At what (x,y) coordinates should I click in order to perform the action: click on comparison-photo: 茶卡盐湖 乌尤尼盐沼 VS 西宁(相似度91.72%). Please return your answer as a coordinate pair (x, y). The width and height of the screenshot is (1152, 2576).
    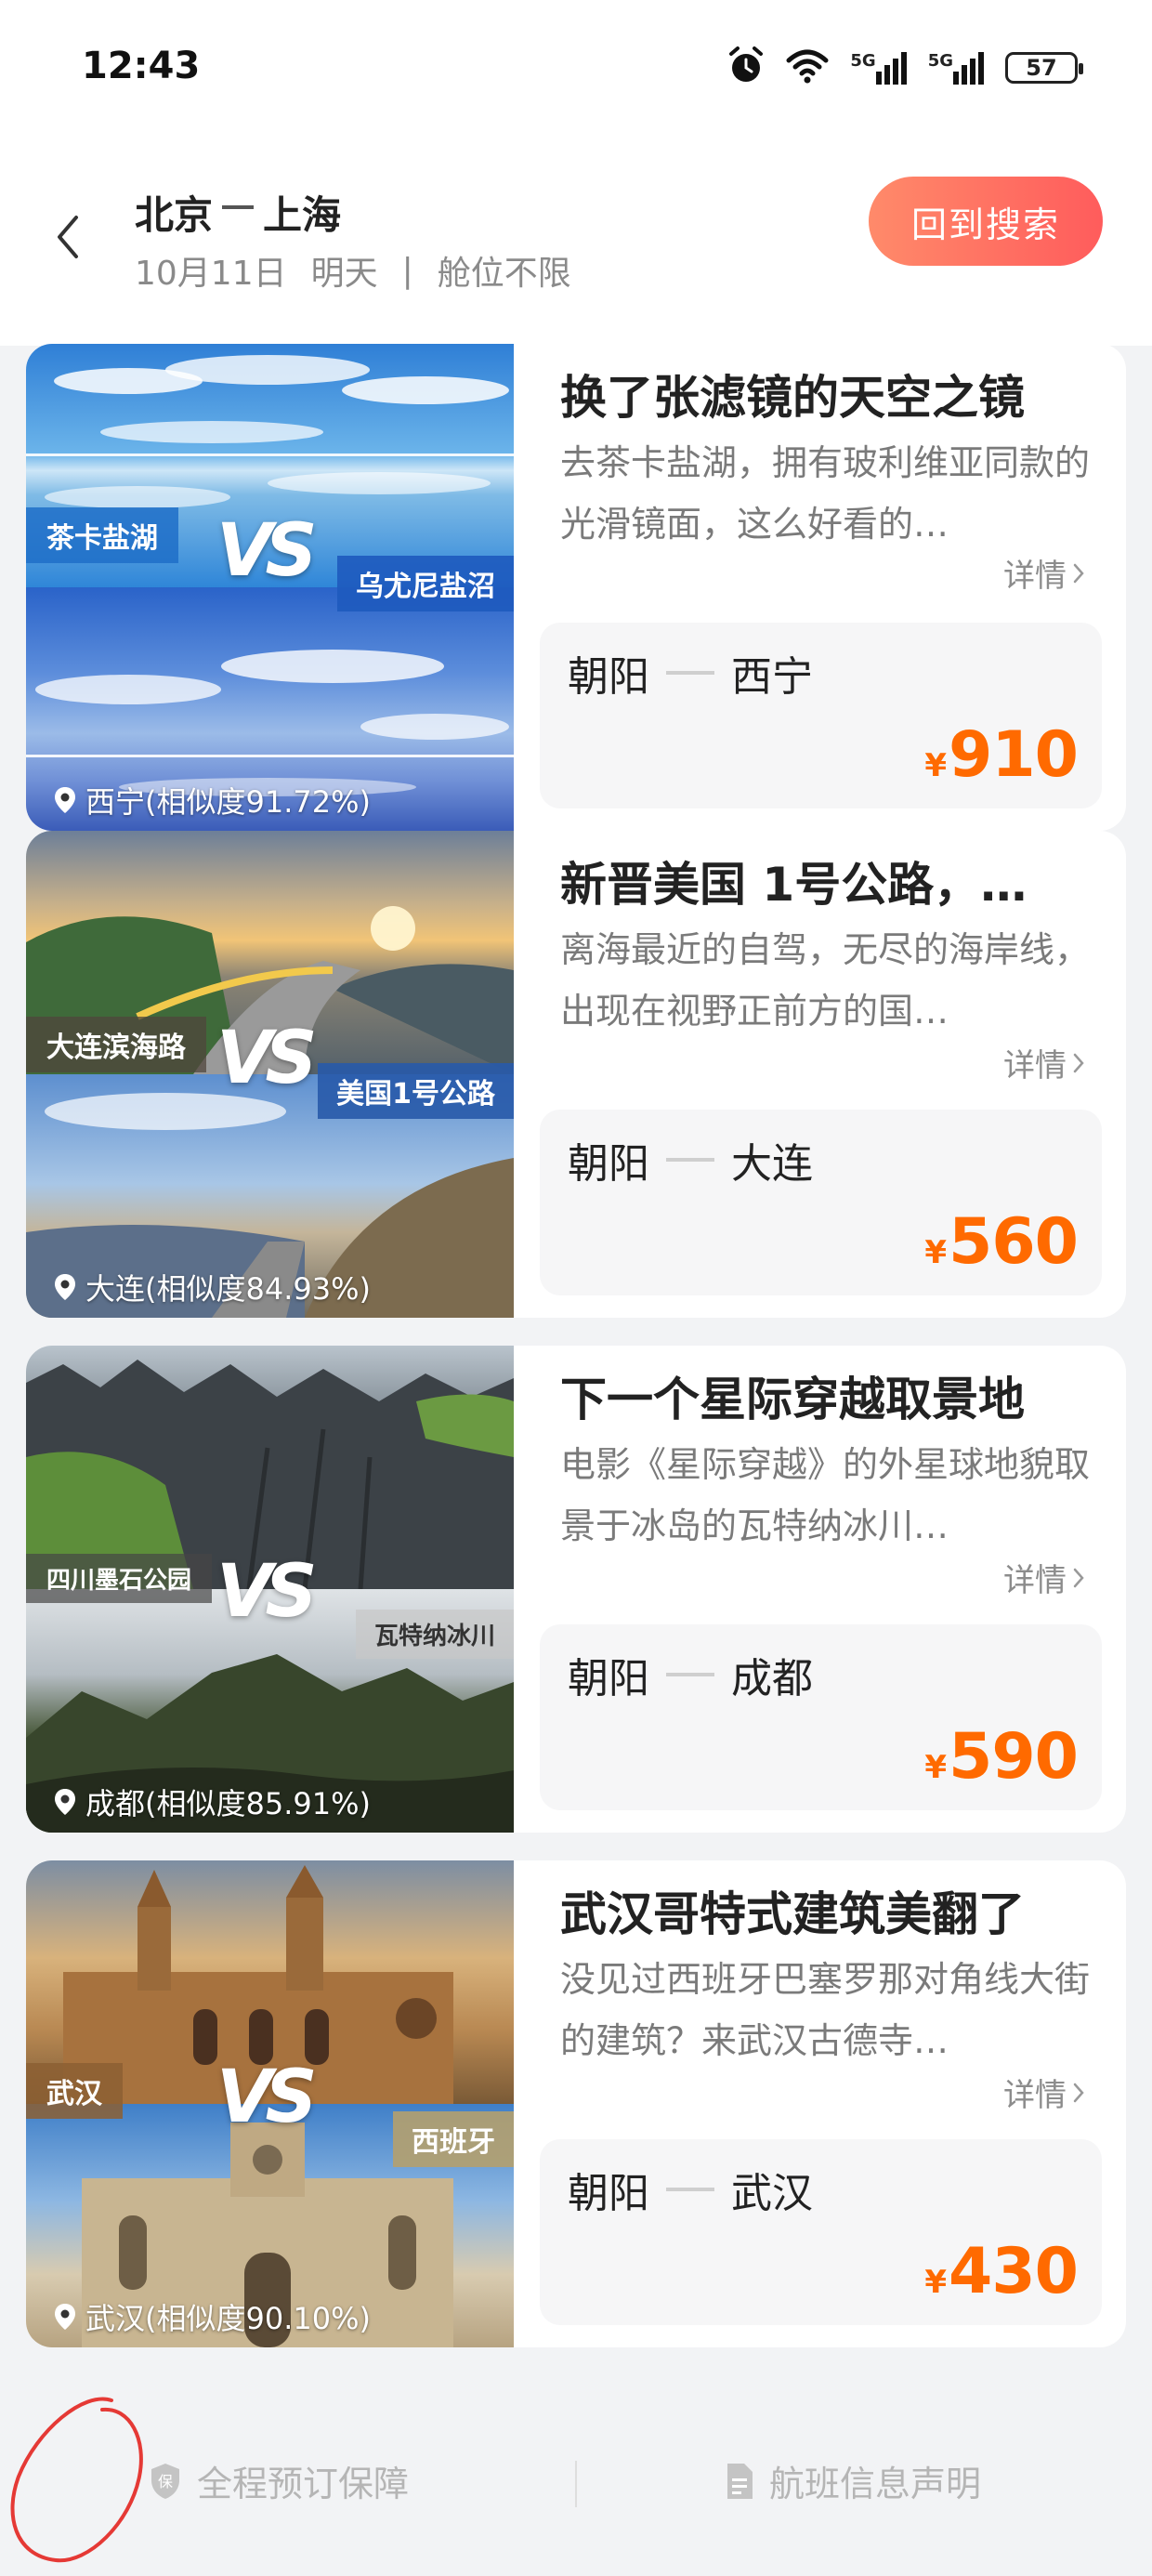
    Looking at the image, I should click on (270, 587).